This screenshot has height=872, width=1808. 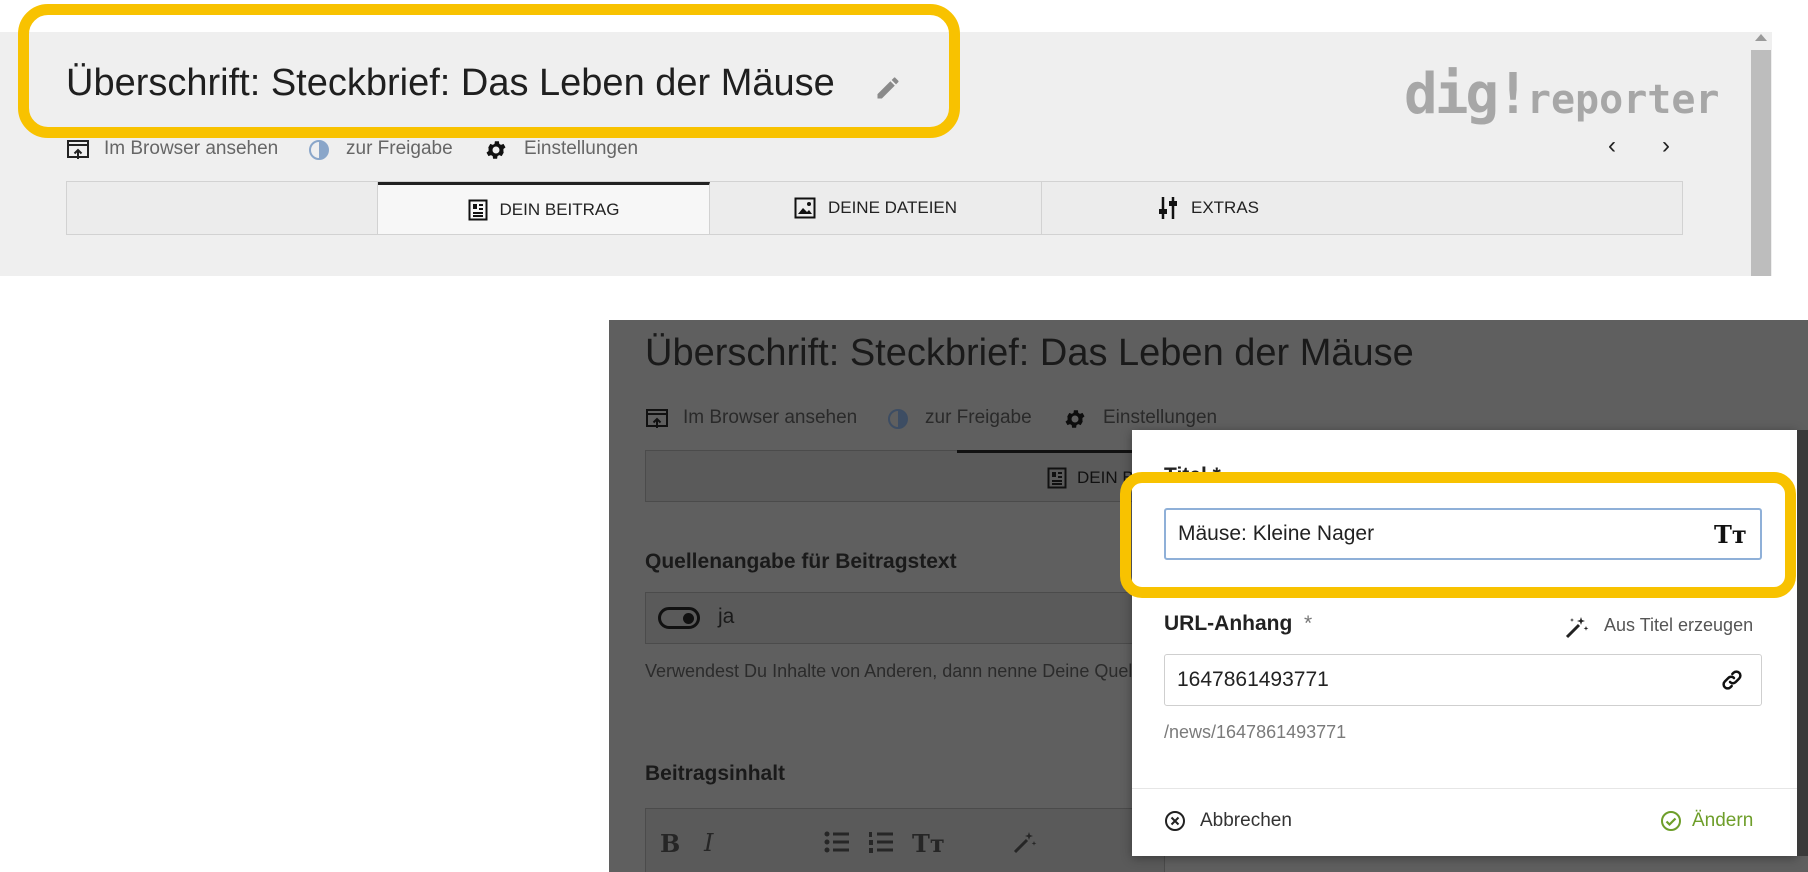 I want to click on source-toggle-field: ja, so click(x=905, y=618).